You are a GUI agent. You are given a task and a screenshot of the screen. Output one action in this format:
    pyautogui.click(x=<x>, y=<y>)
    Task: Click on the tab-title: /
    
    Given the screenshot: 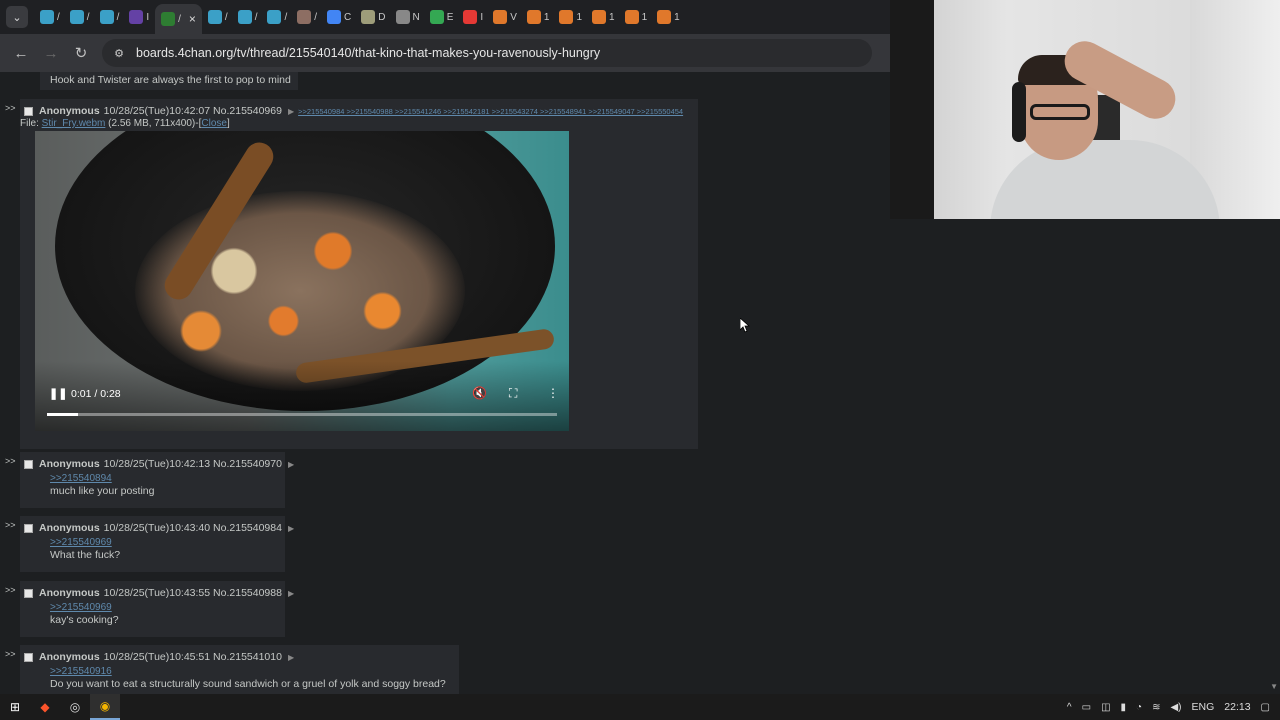 What is the action you would take?
    pyautogui.click(x=179, y=19)
    